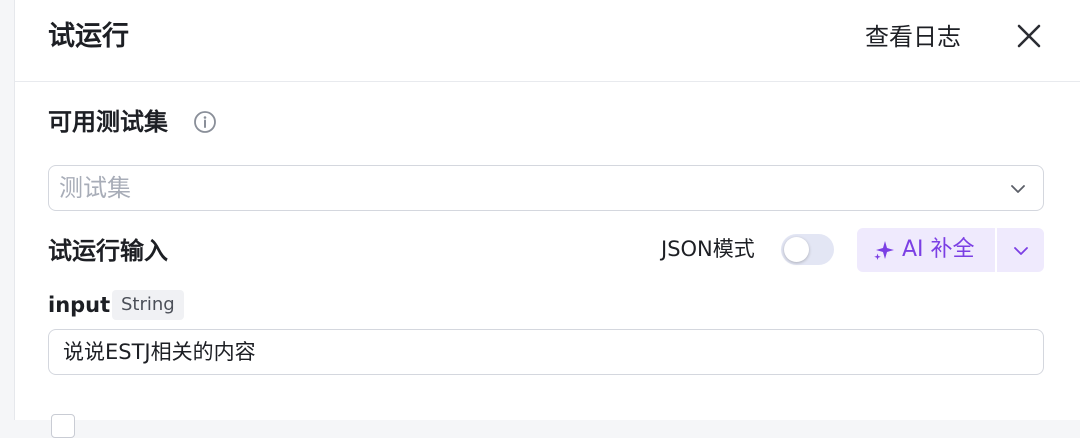  What do you see at coordinates (796, 249) in the screenshot?
I see `toggle-knob` at bounding box center [796, 249].